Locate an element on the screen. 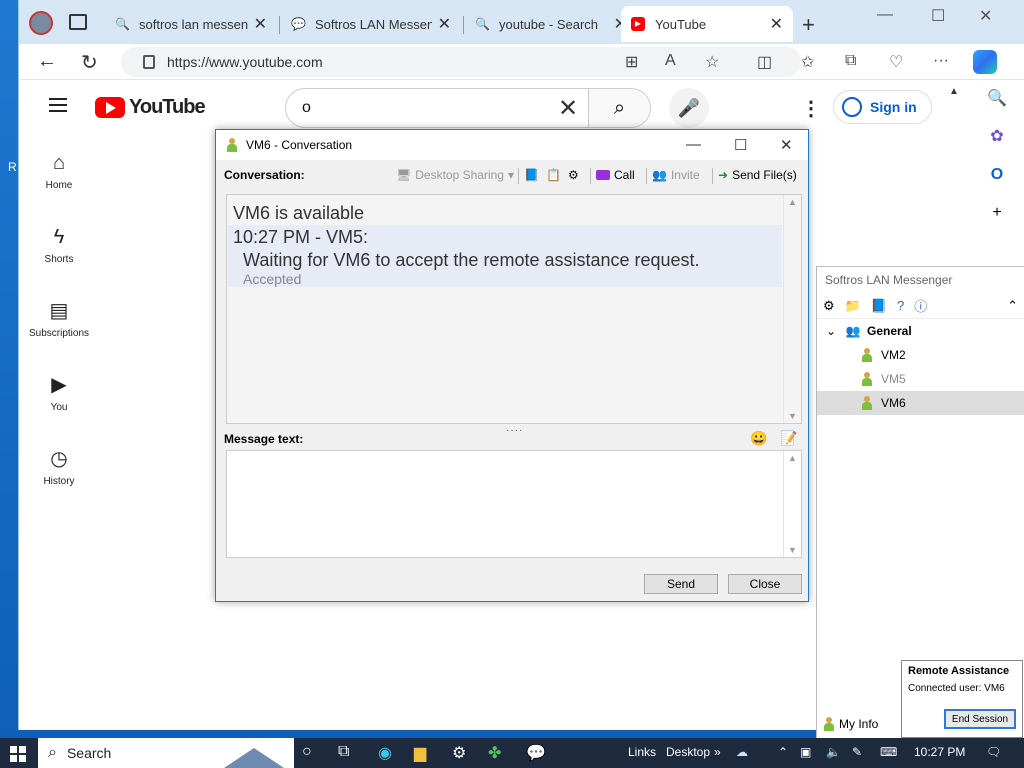  taskbar-search: ⌕ Search is located at coordinates (166, 753).